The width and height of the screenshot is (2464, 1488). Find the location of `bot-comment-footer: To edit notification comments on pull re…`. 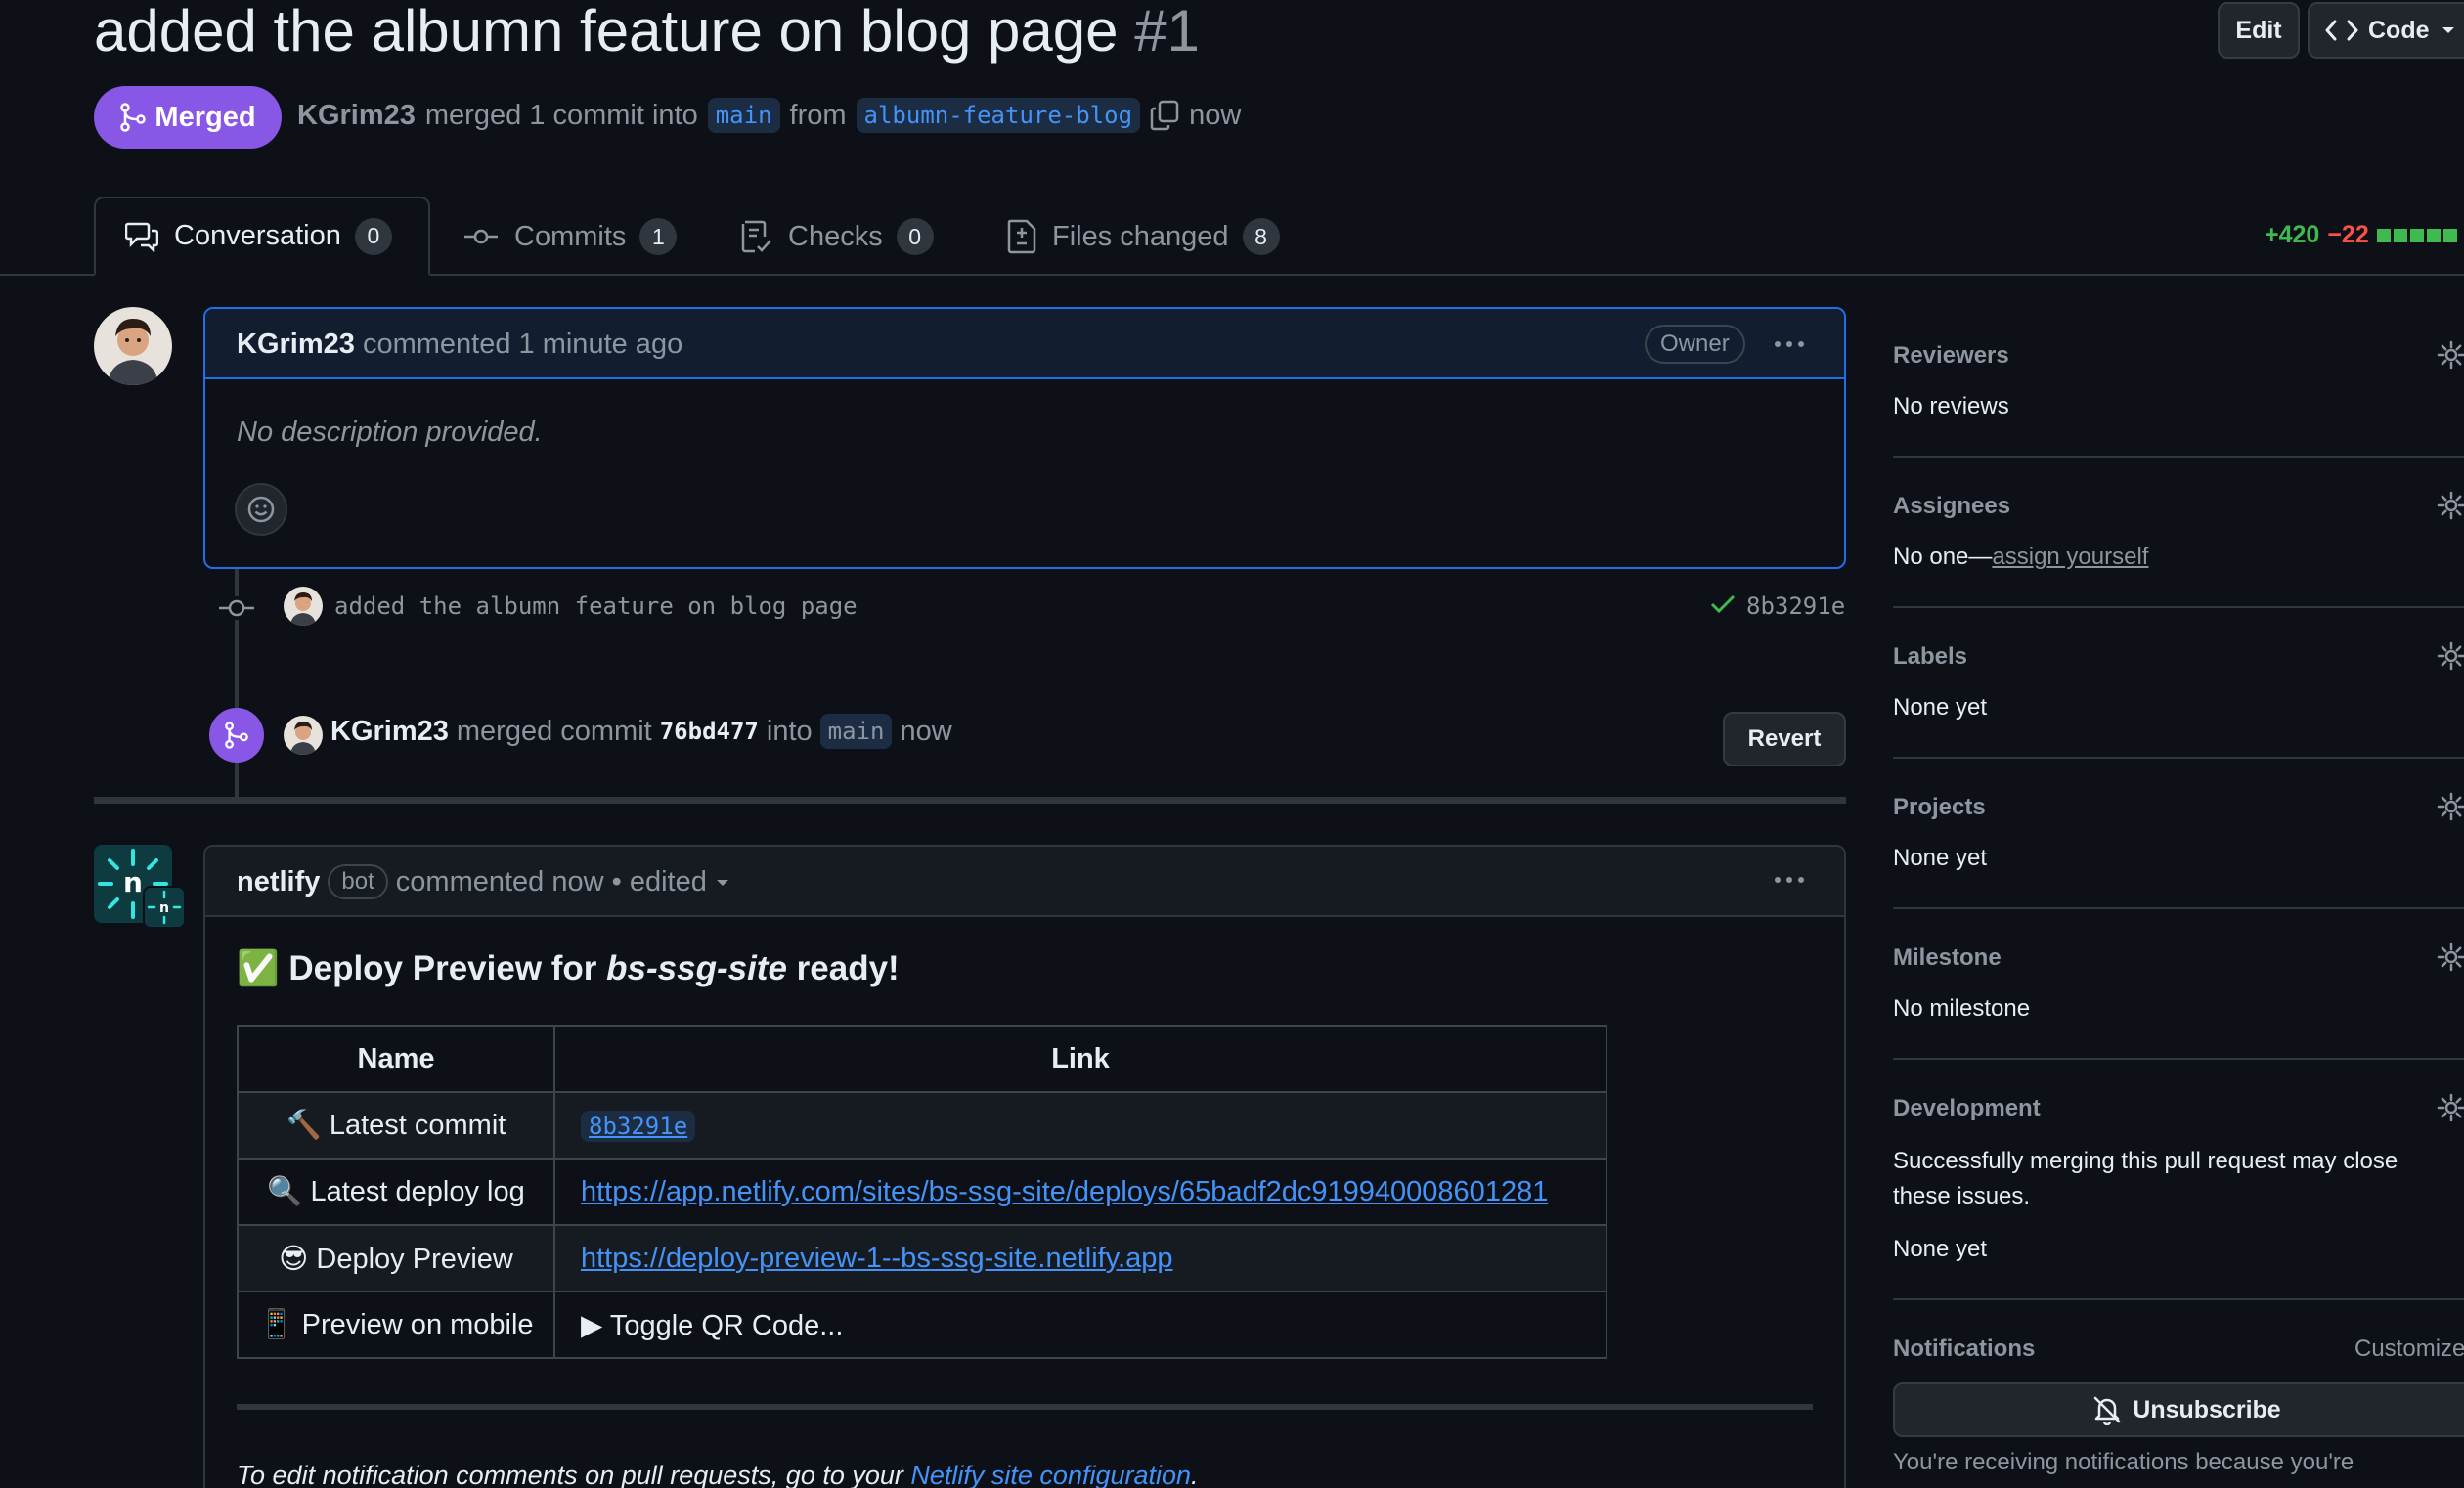

bot-comment-footer: To edit notification comments on pull re… is located at coordinates (718, 1474).